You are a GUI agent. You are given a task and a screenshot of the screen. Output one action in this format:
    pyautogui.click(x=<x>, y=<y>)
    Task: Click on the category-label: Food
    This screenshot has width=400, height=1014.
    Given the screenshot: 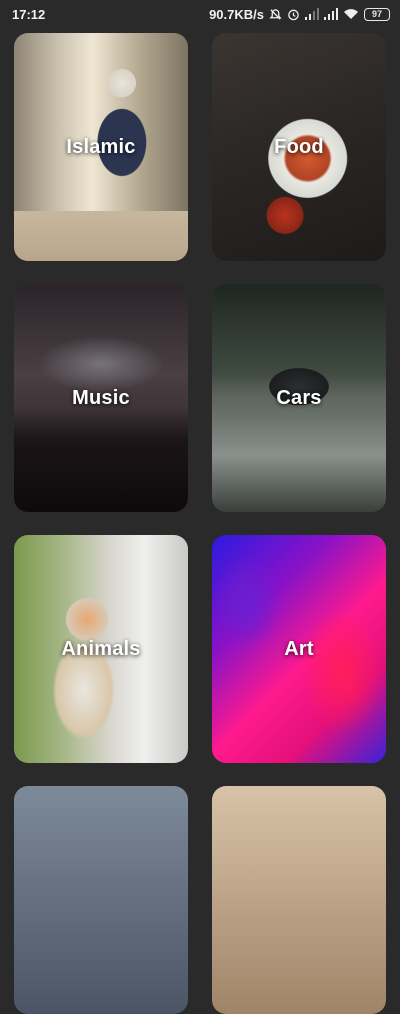 What is the action you would take?
    pyautogui.click(x=299, y=146)
    